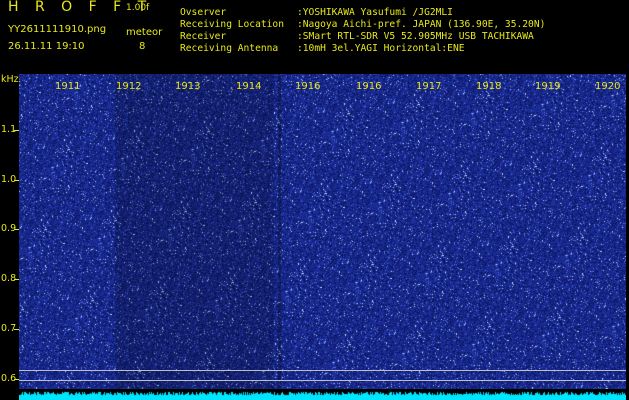  What do you see at coordinates (68, 86) in the screenshot?
I see `x-tick-label: 1911` at bounding box center [68, 86].